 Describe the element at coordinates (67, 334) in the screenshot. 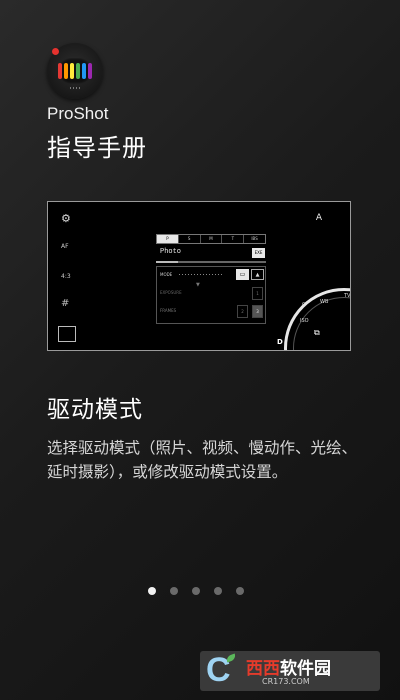

I see `gallery-thumbnail` at that location.